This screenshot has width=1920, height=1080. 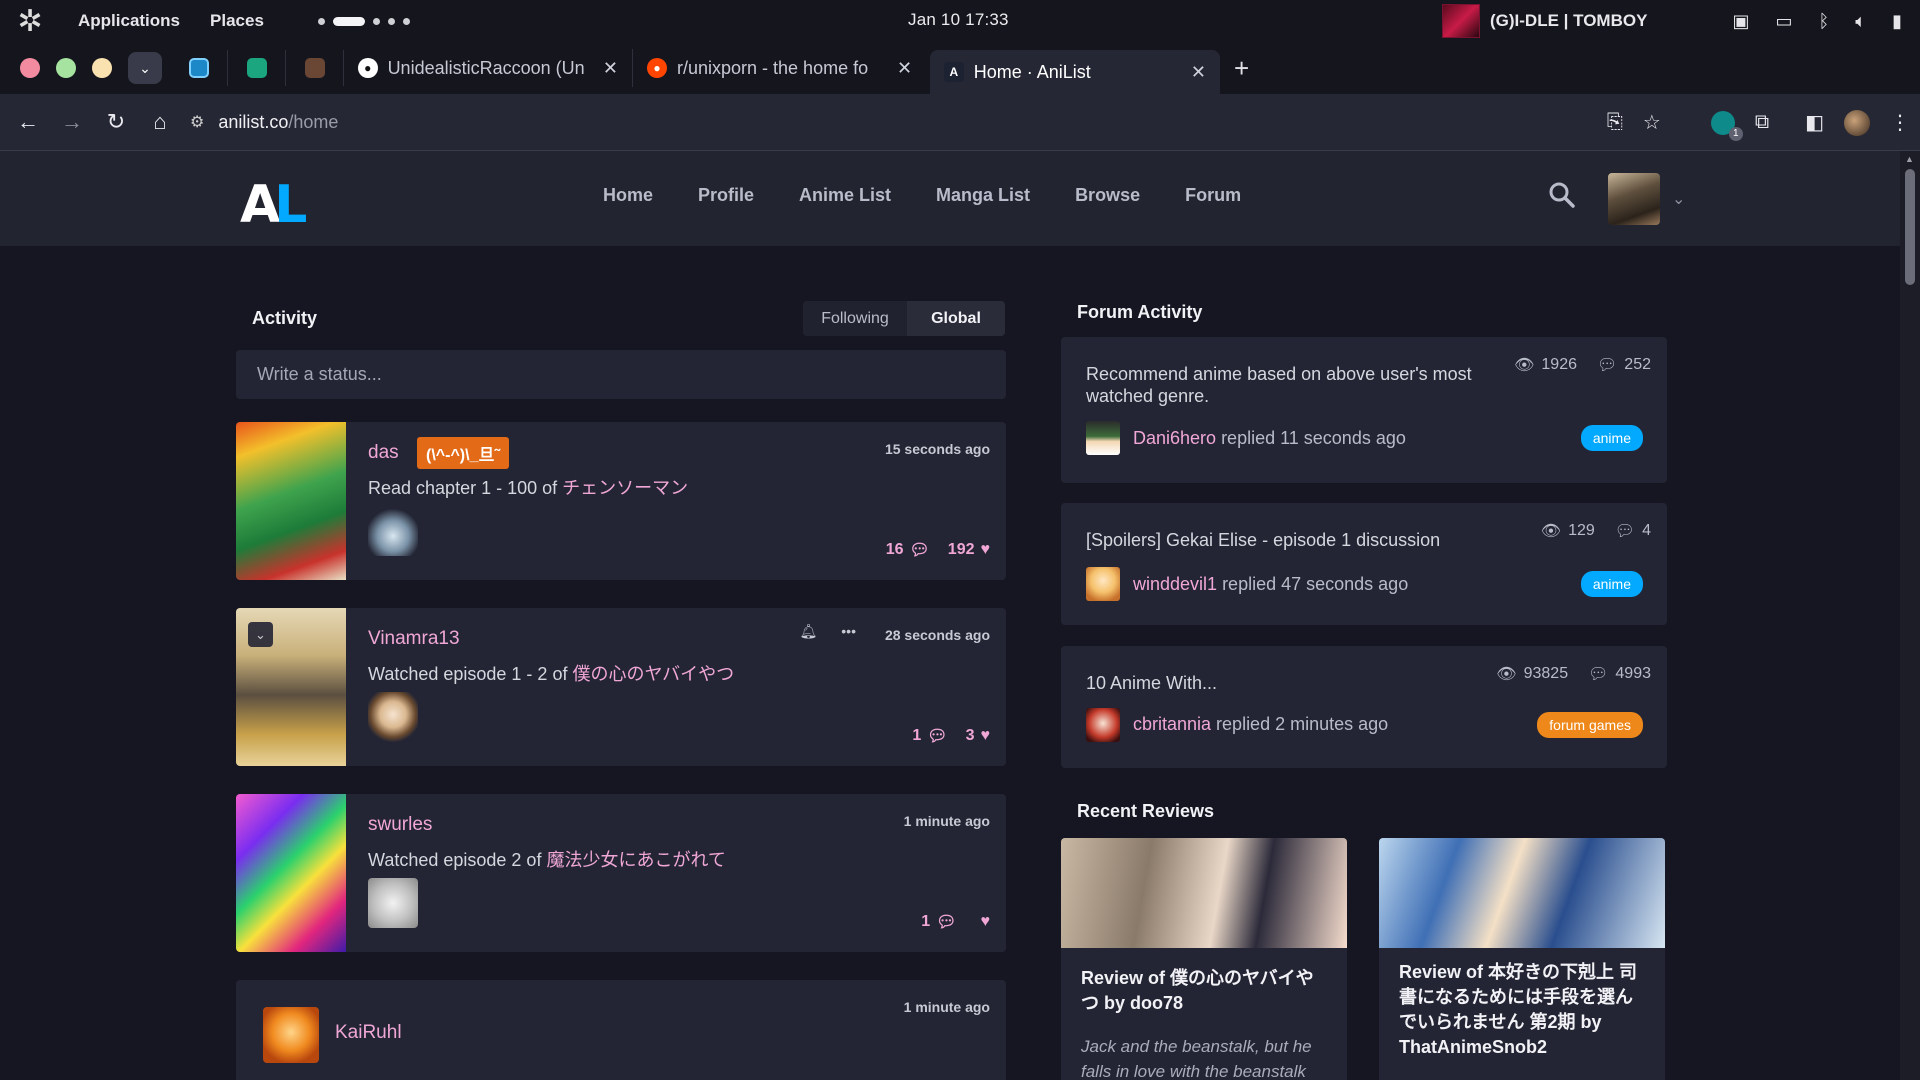 What do you see at coordinates (1909, 159) in the screenshot?
I see `scroll-up-arrow-icon: ▲` at bounding box center [1909, 159].